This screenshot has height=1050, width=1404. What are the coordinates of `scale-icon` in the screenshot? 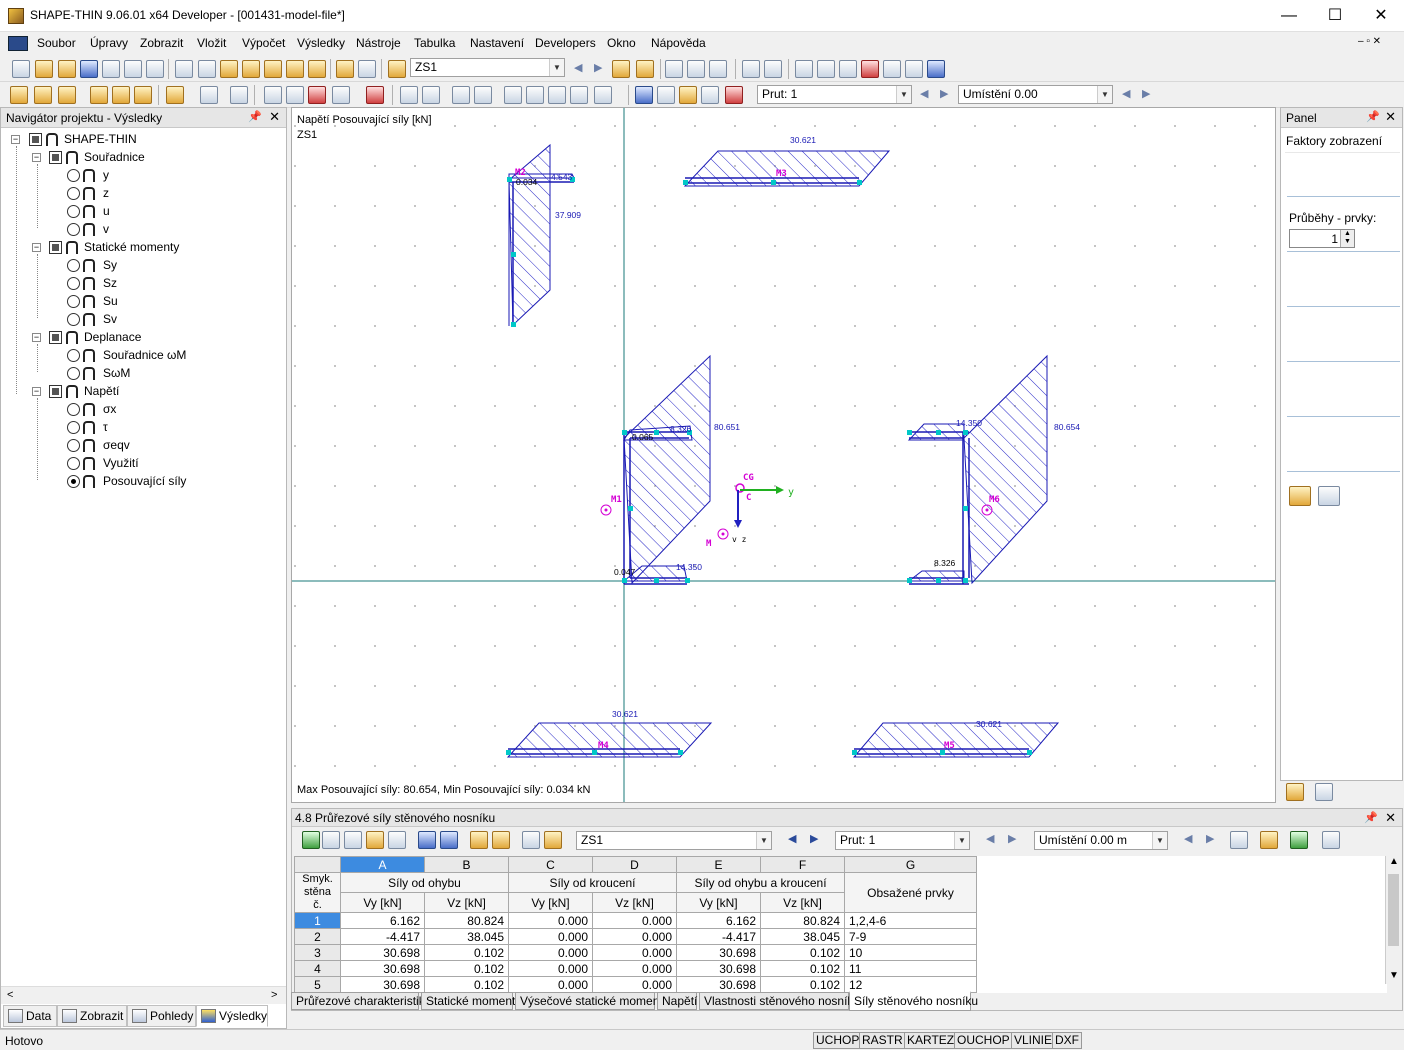 It's located at (1295, 792).